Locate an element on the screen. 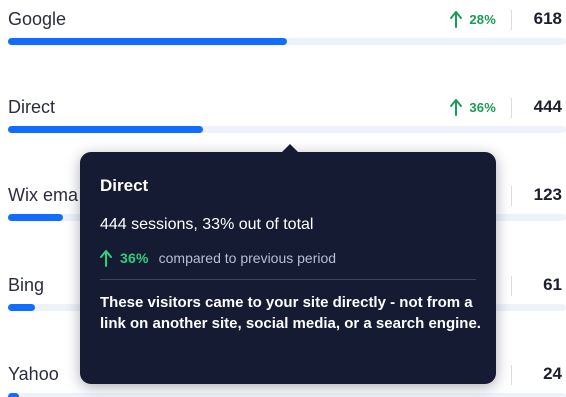 This screenshot has height=397, width=566. source-change: 28% is located at coordinates (473, 19).